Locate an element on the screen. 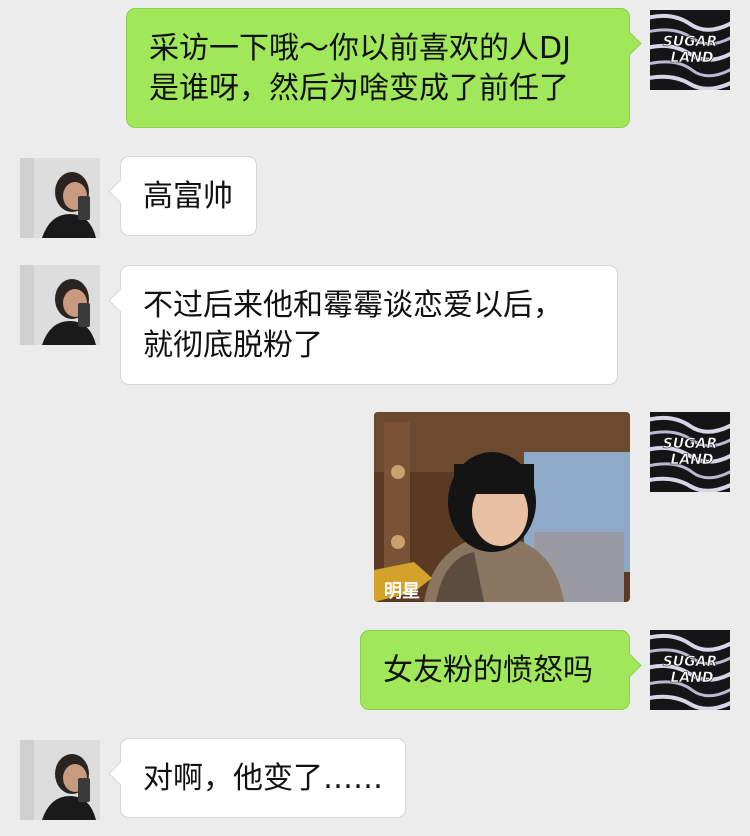  message-bubble-3: 不过后来他和霉霉谈恋爱以后， 就彻底脱粉了 is located at coordinates (363, 325).